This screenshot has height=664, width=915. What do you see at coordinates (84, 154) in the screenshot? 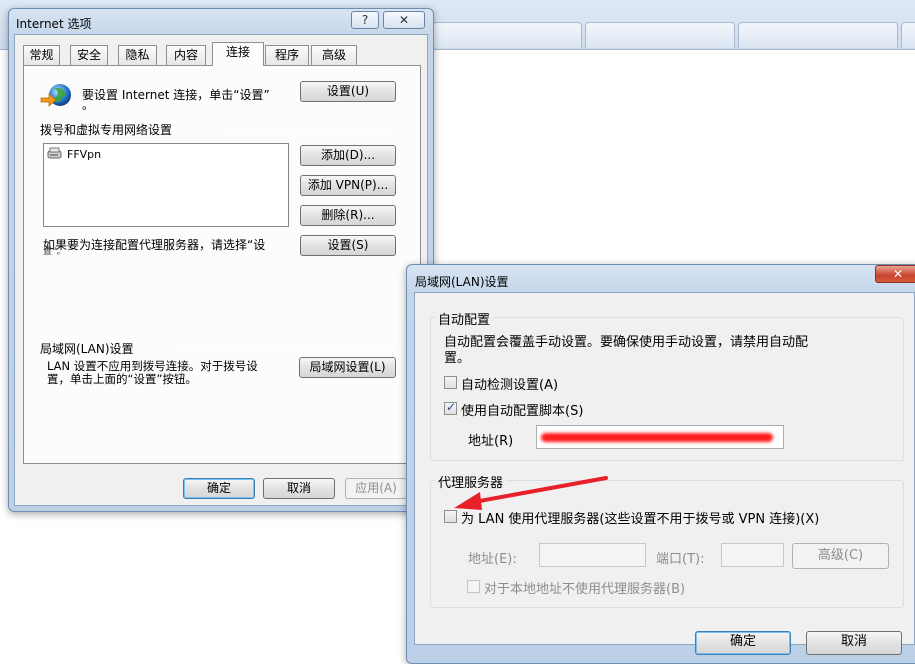
I see `connection-name: FFVpn` at bounding box center [84, 154].